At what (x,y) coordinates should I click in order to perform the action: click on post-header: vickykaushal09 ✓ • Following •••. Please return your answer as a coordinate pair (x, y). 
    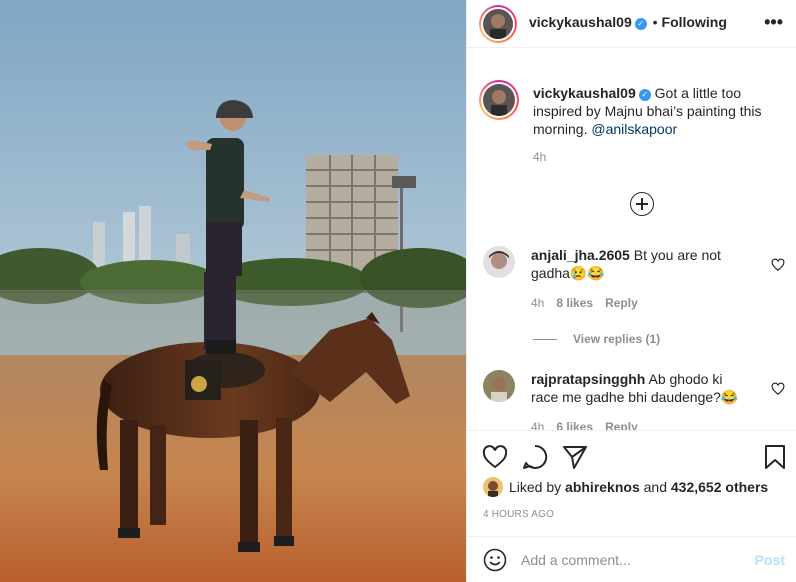
    Looking at the image, I should click on (631, 24).